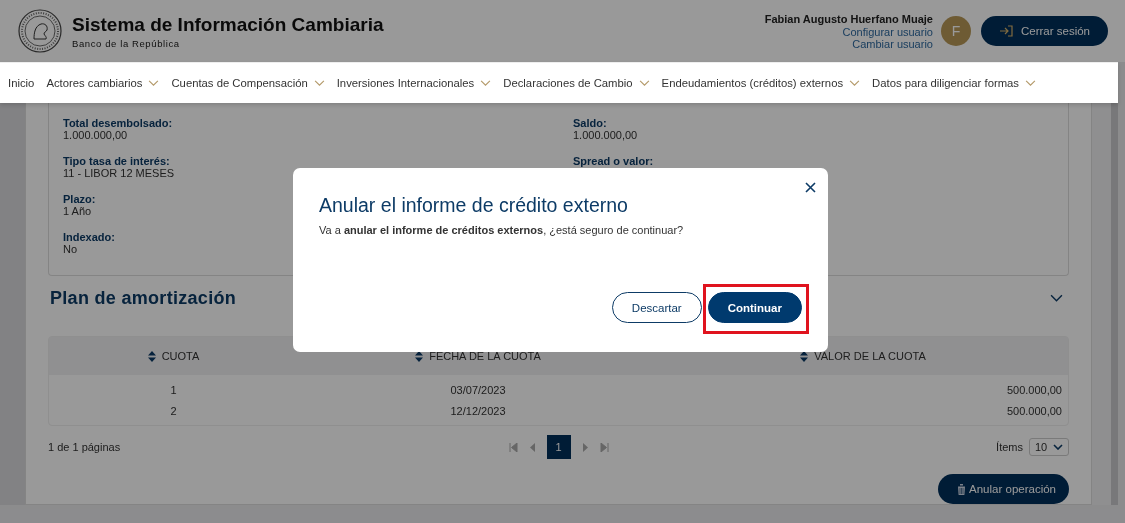 The height and width of the screenshot is (523, 1125). I want to click on dialog-title: Anular el informe de crédito externo, so click(474, 205).